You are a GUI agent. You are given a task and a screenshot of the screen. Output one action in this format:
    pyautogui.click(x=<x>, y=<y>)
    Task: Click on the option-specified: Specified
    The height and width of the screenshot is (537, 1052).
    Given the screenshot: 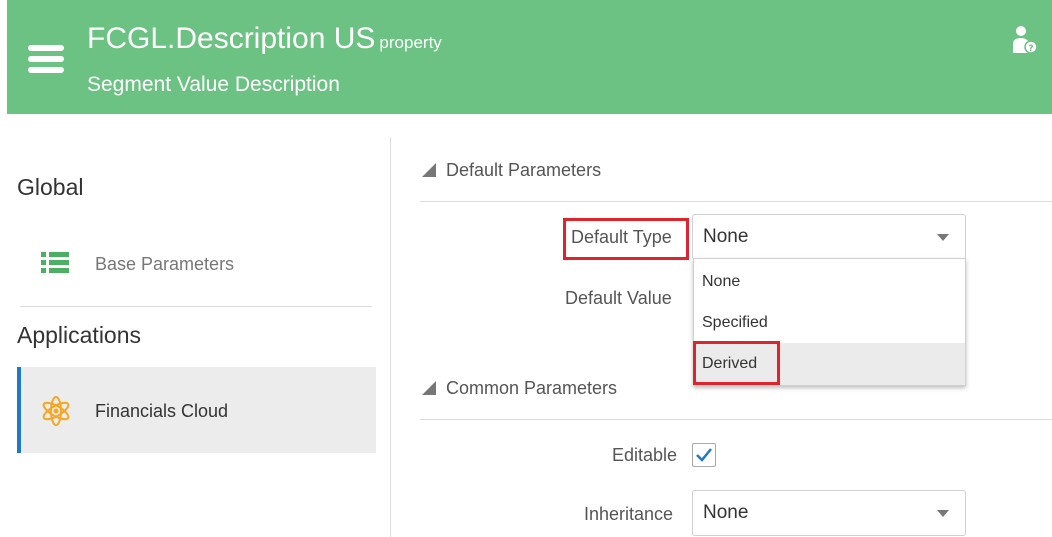 What is the action you would take?
    pyautogui.click(x=829, y=323)
    